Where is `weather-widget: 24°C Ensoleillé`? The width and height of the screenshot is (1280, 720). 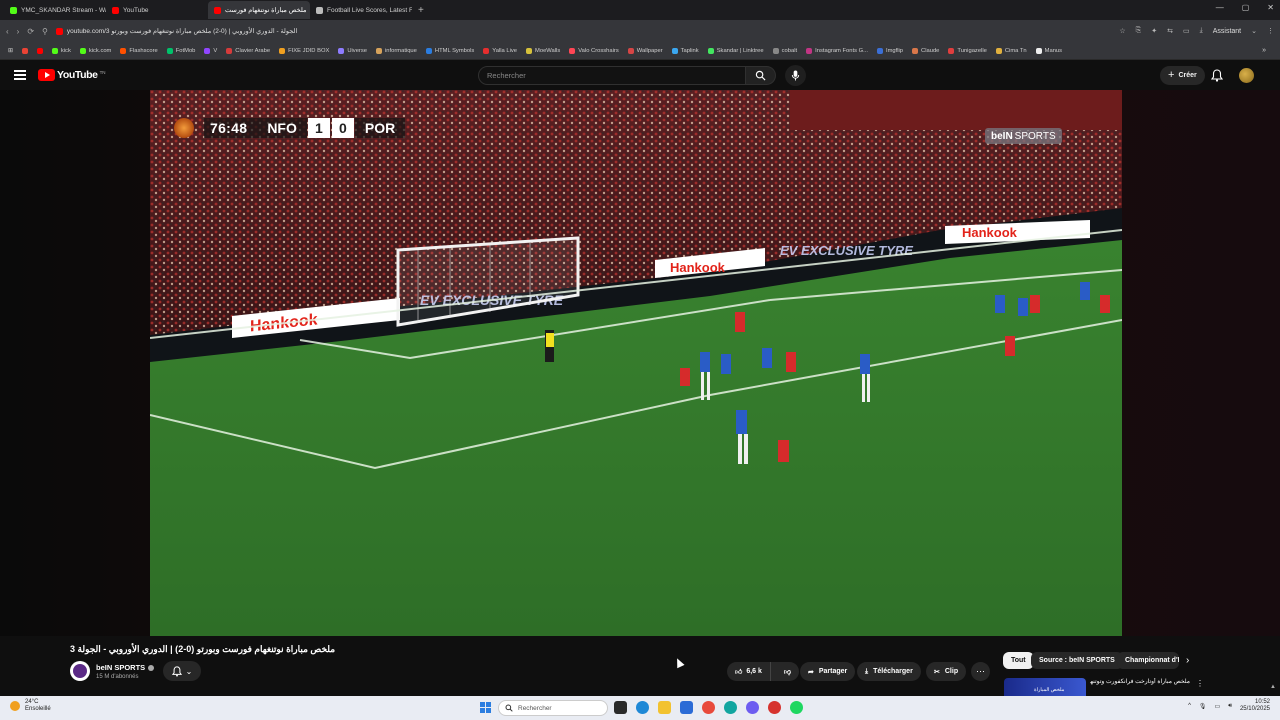
weather-widget: 24°C Ensoleillé is located at coordinates (30, 706).